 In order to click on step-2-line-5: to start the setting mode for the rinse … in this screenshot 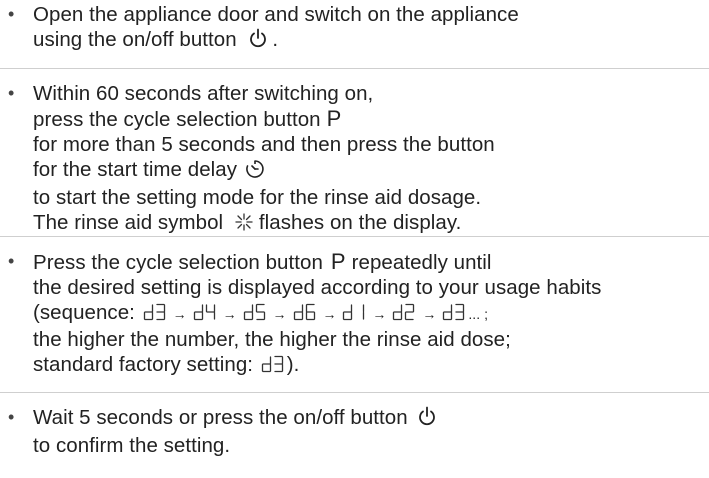, I will do `click(257, 197)`.